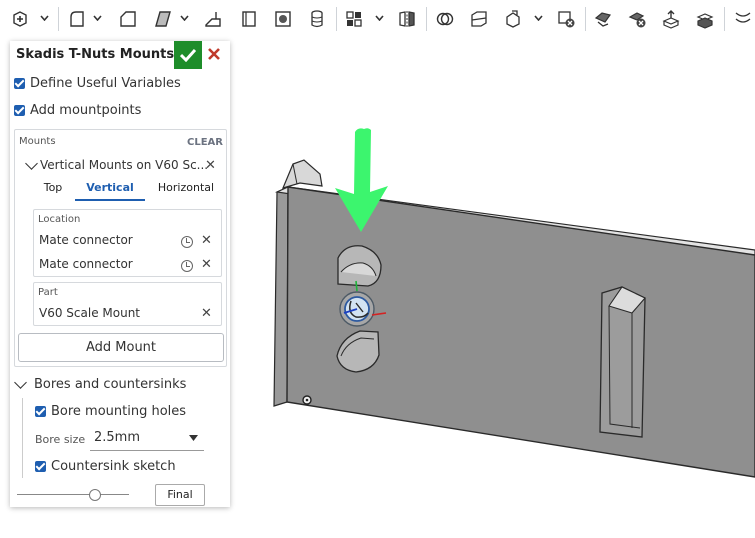  What do you see at coordinates (210, 165) in the screenshot?
I see `remove-mount-icon: ✕` at bounding box center [210, 165].